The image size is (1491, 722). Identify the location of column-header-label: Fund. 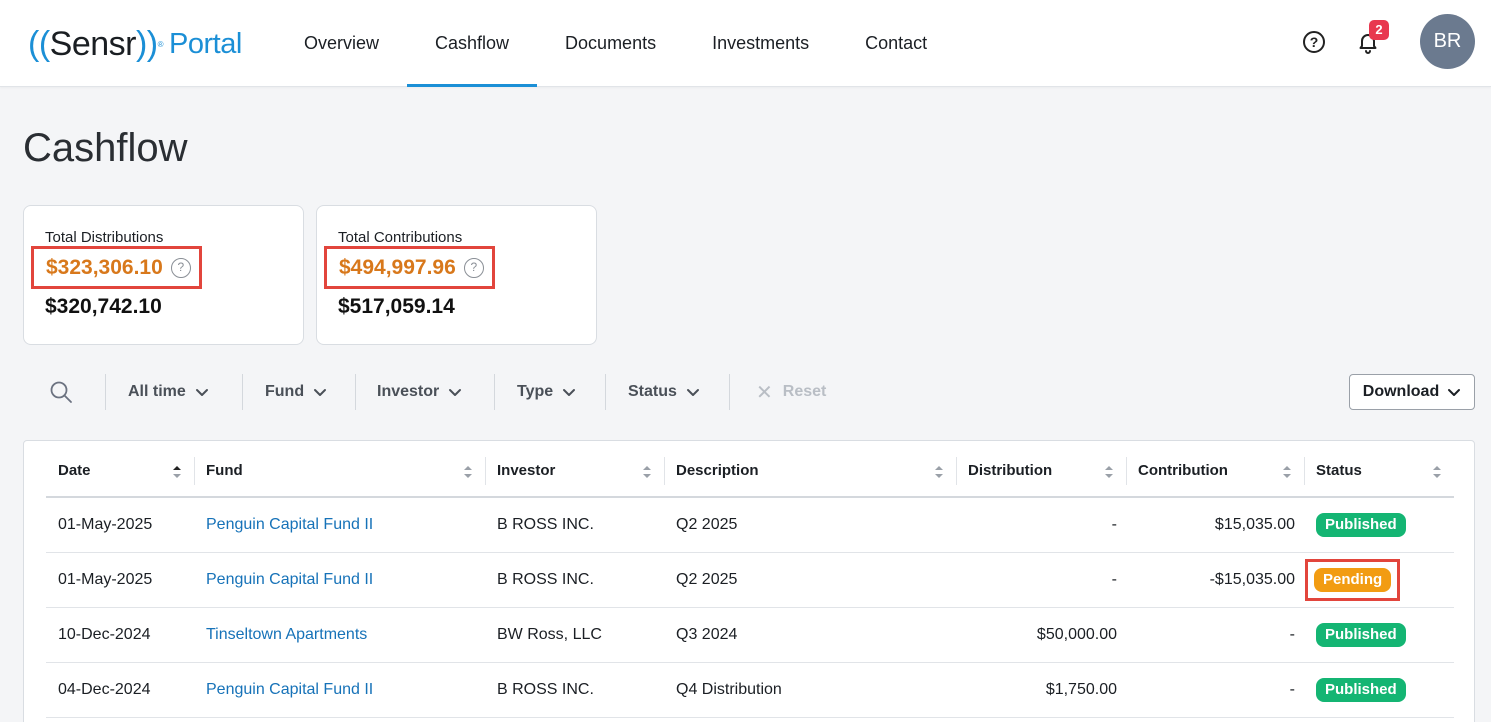
(224, 470).